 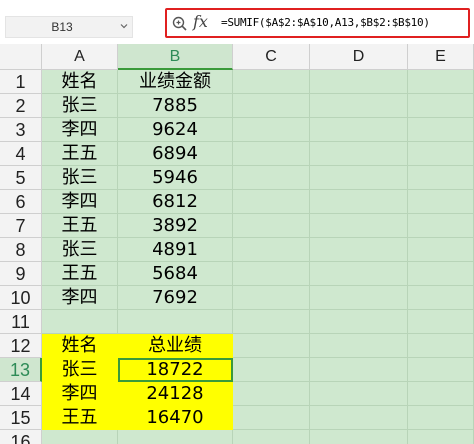 I want to click on cell-d7, so click(x=359, y=226).